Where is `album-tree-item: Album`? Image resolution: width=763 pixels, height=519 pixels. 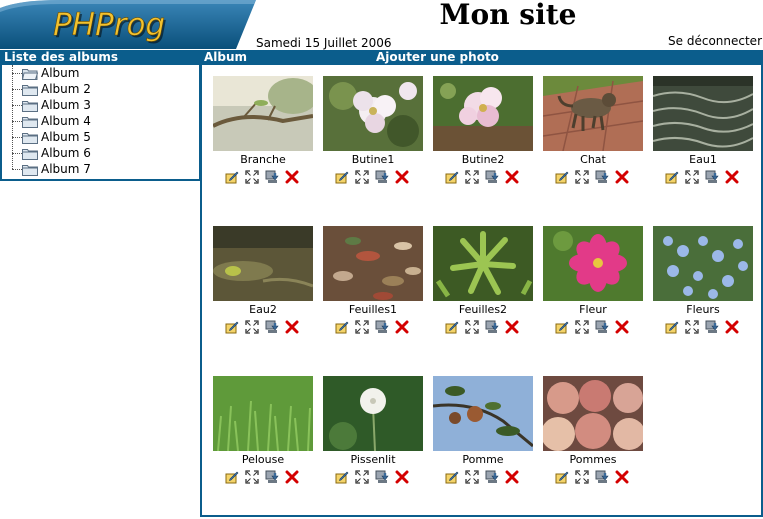 album-tree-item: Album is located at coordinates (100, 73).